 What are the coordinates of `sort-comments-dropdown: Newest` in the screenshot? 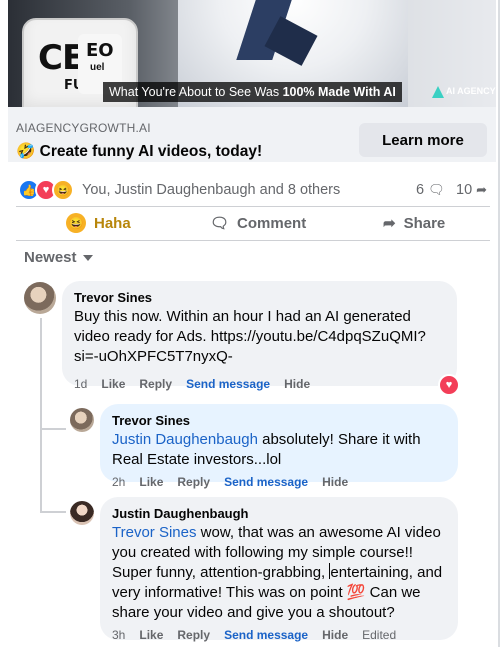 It's located at (58, 257).